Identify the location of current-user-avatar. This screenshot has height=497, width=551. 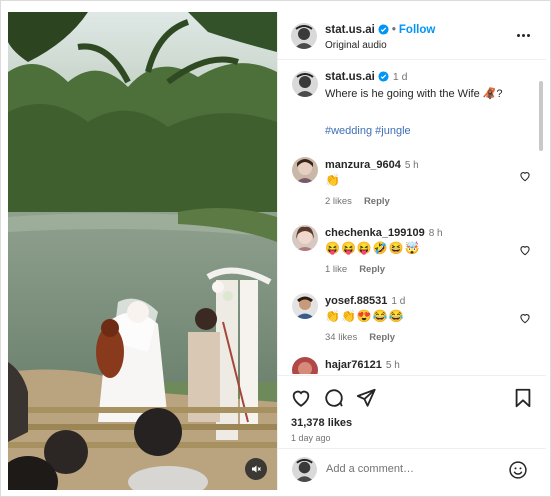
(304, 469).